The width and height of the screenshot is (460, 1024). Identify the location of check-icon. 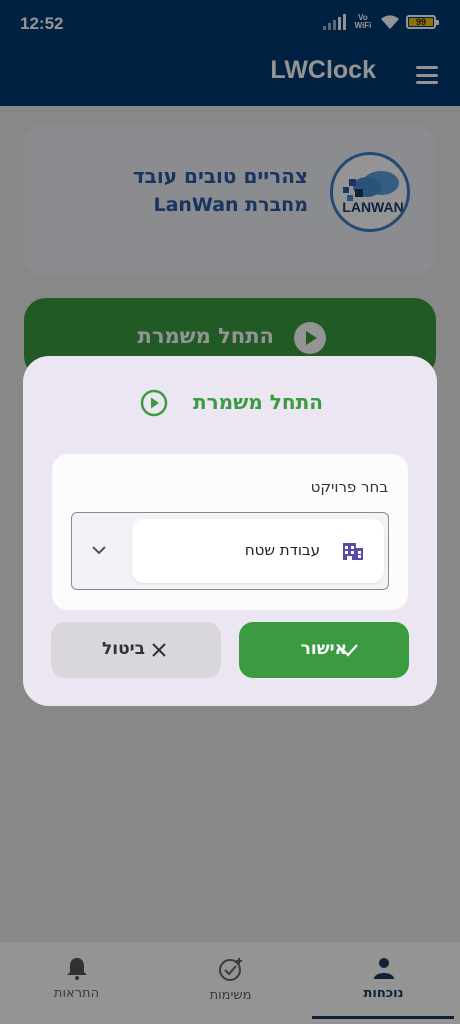
(350, 650).